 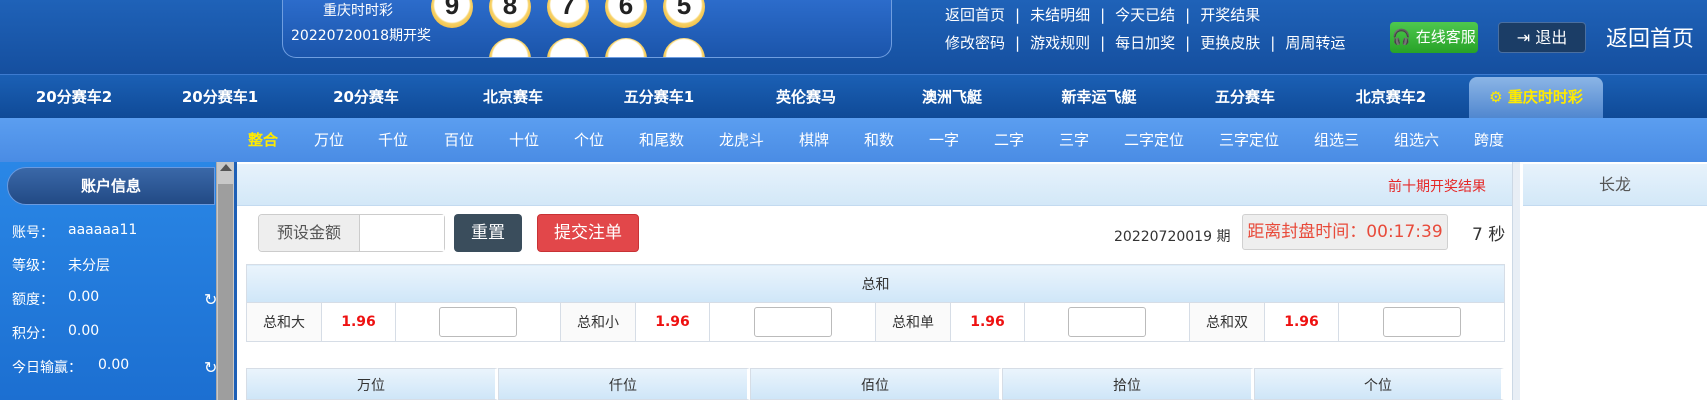 What do you see at coordinates (598, 322) in the screenshot?
I see `bet-item-name: 总和小` at bounding box center [598, 322].